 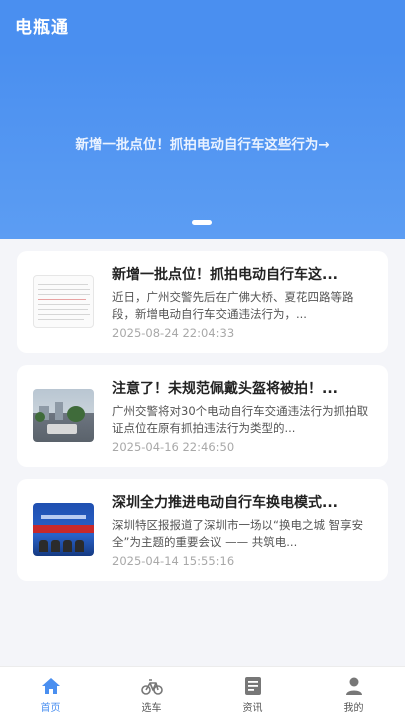 What do you see at coordinates (151, 708) in the screenshot?
I see `tab-label: 选车` at bounding box center [151, 708].